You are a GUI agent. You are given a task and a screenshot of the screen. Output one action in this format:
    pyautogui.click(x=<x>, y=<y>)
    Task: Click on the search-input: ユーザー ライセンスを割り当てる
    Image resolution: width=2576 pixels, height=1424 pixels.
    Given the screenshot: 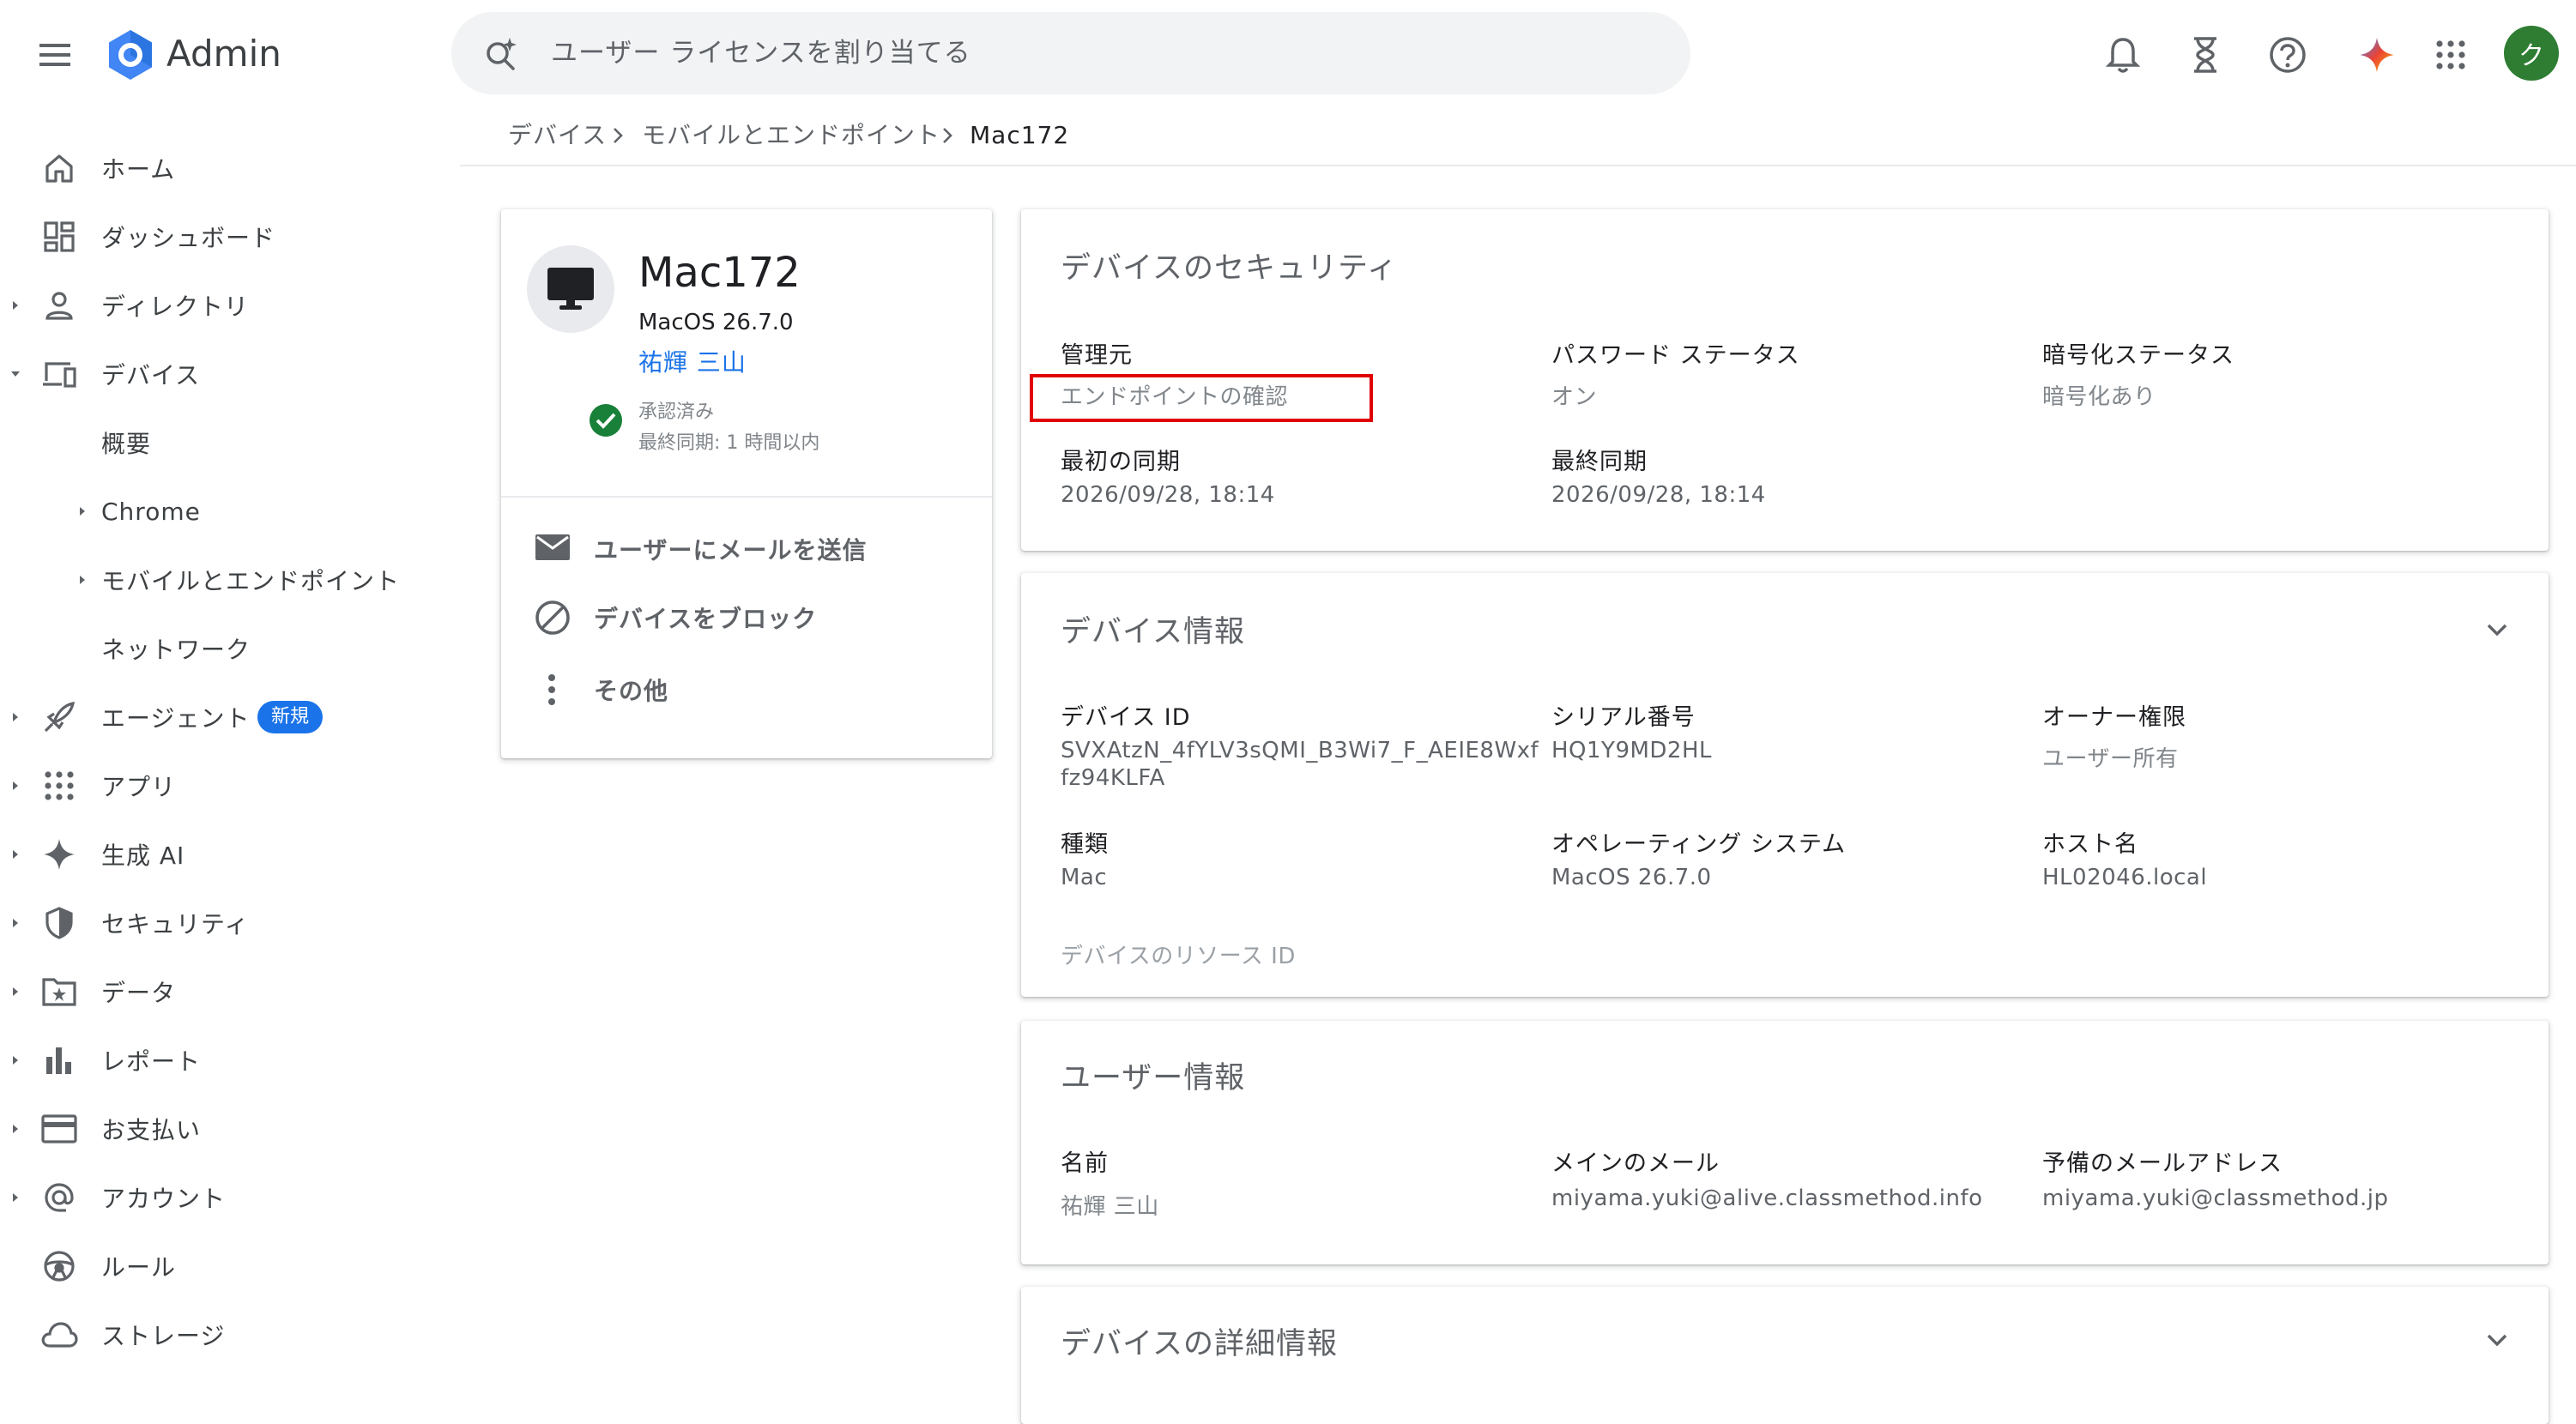 What is the action you would take?
    pyautogui.click(x=761, y=53)
    